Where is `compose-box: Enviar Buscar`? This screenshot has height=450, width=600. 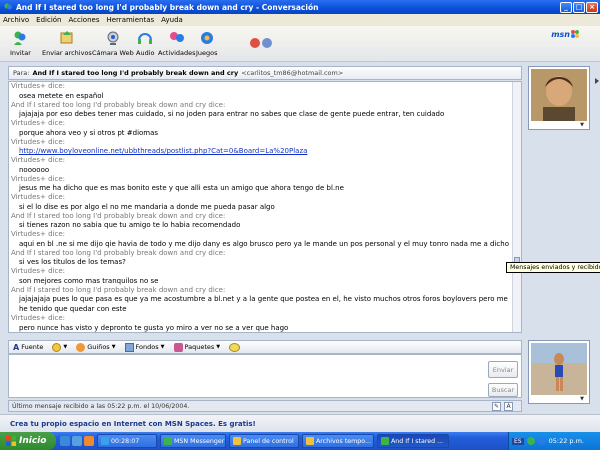
compose-box: Enviar Buscar is located at coordinates (265, 376).